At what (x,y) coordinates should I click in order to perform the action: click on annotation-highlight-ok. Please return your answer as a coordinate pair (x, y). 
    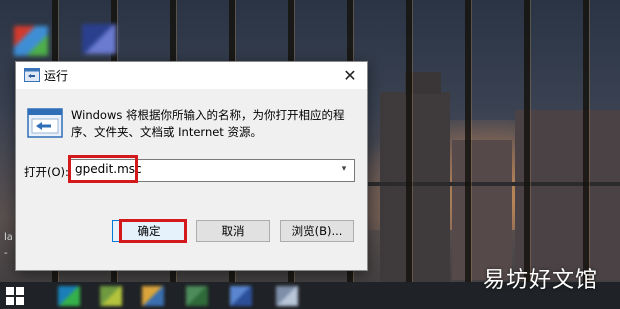
    Looking at the image, I should click on (153, 231).